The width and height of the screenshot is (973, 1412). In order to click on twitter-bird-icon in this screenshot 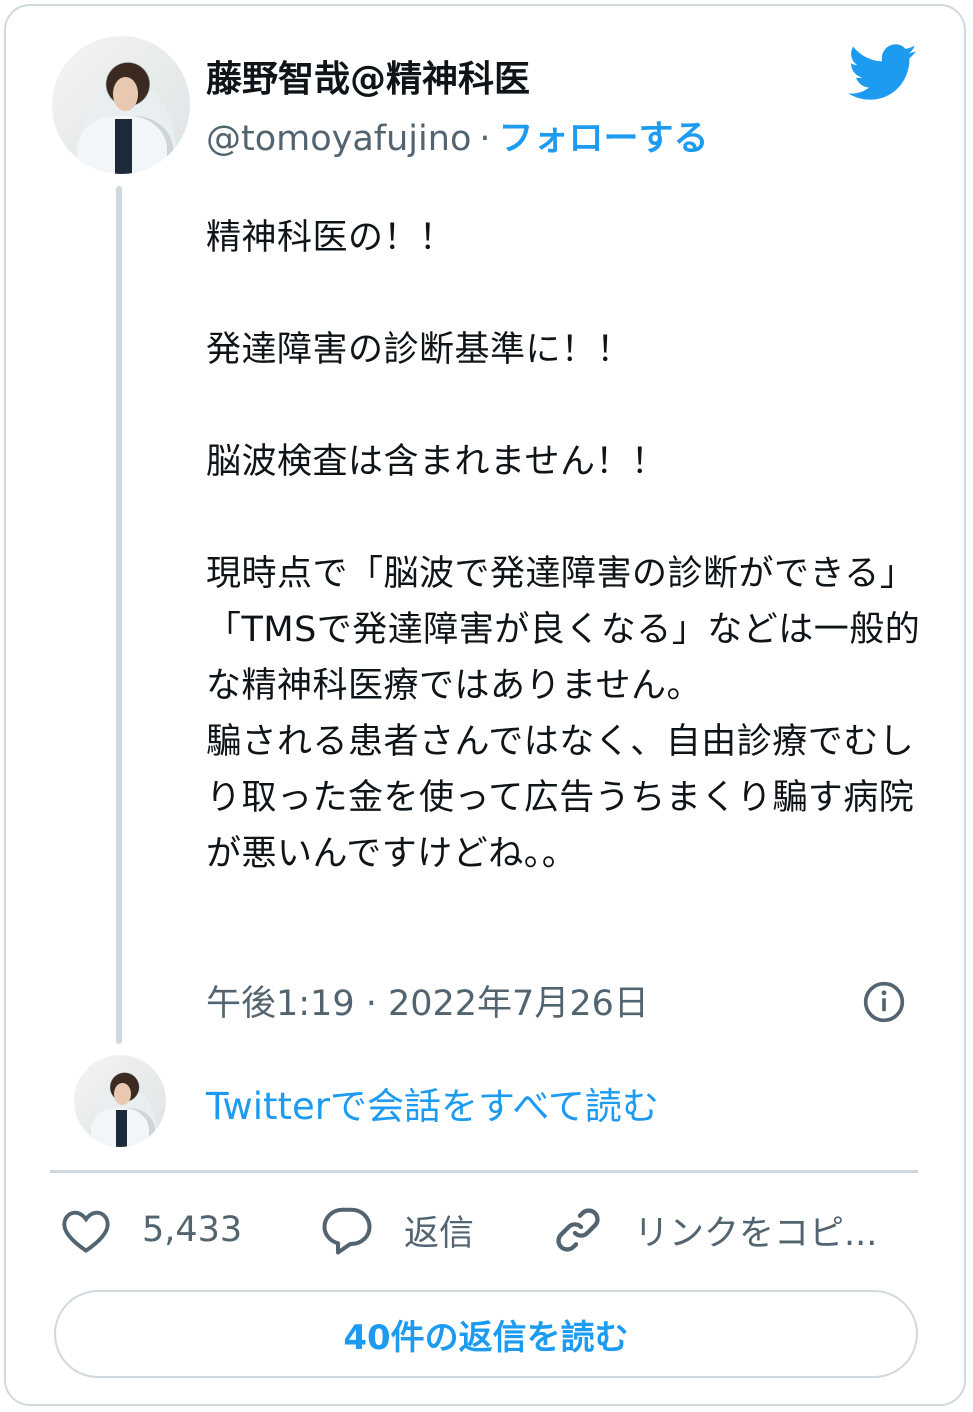, I will do `click(883, 73)`.